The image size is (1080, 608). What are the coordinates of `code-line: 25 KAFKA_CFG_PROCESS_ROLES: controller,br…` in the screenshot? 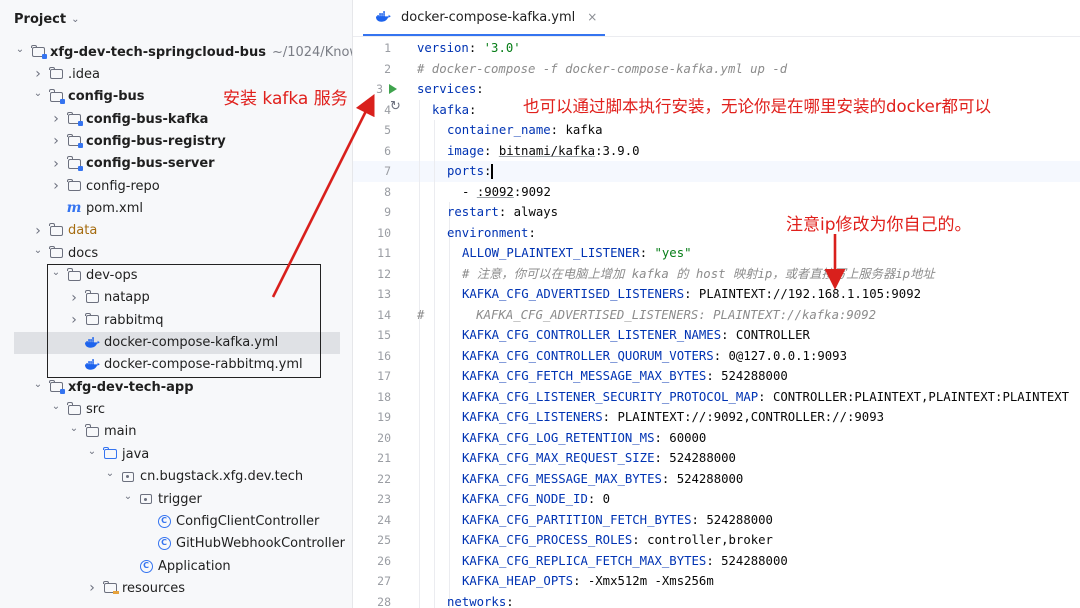 It's located at (716, 540).